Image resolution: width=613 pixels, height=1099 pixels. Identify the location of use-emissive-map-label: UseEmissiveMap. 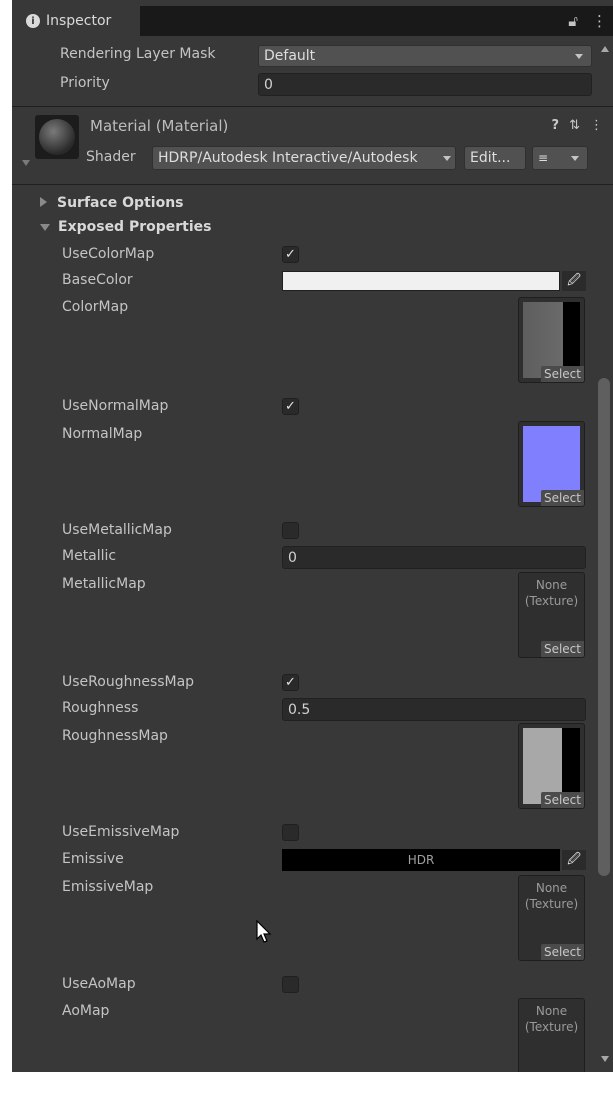
(121, 832).